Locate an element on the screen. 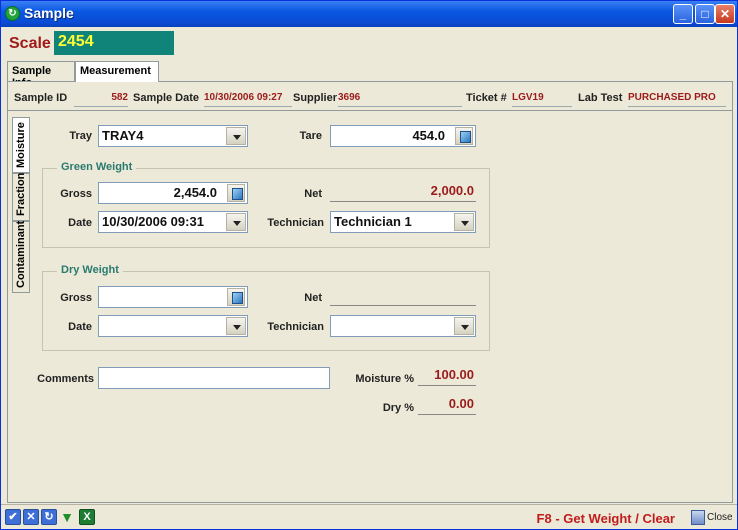  check-icon: ✔ is located at coordinates (13, 517).